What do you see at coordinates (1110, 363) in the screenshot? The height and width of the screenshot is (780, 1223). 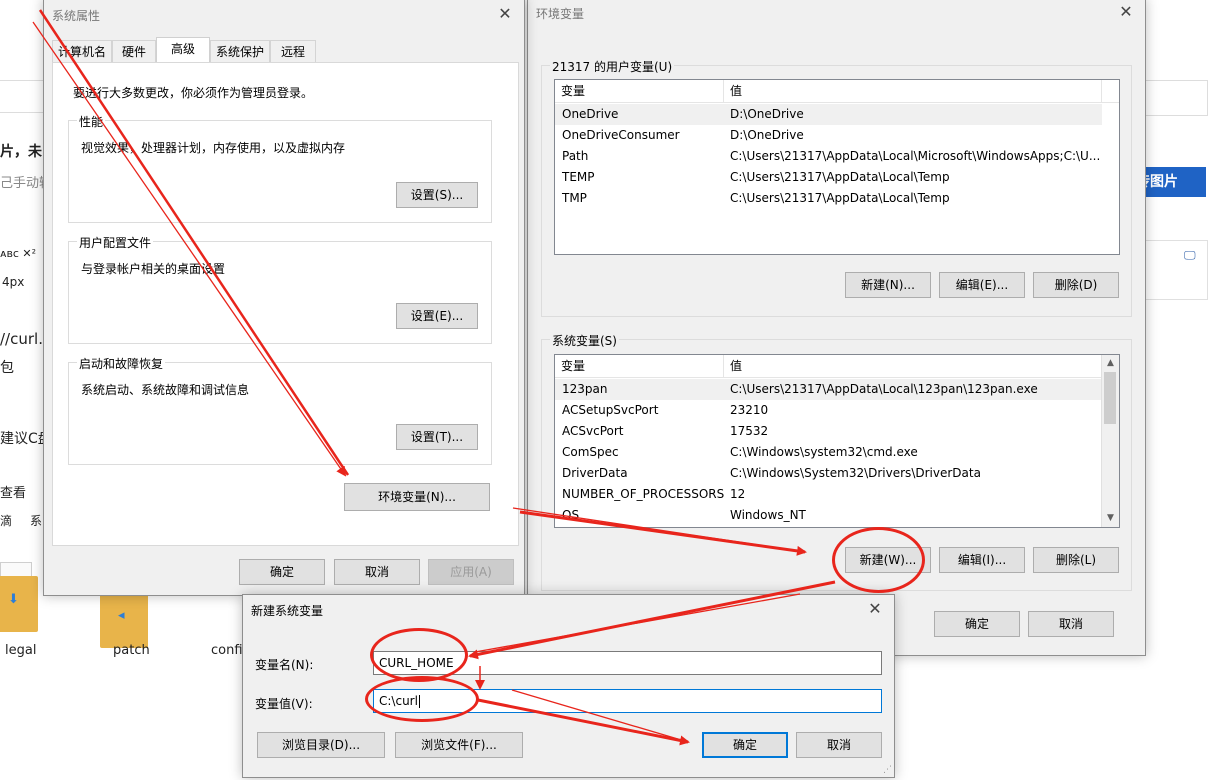 I see `scroll-up-icon: ▲` at bounding box center [1110, 363].